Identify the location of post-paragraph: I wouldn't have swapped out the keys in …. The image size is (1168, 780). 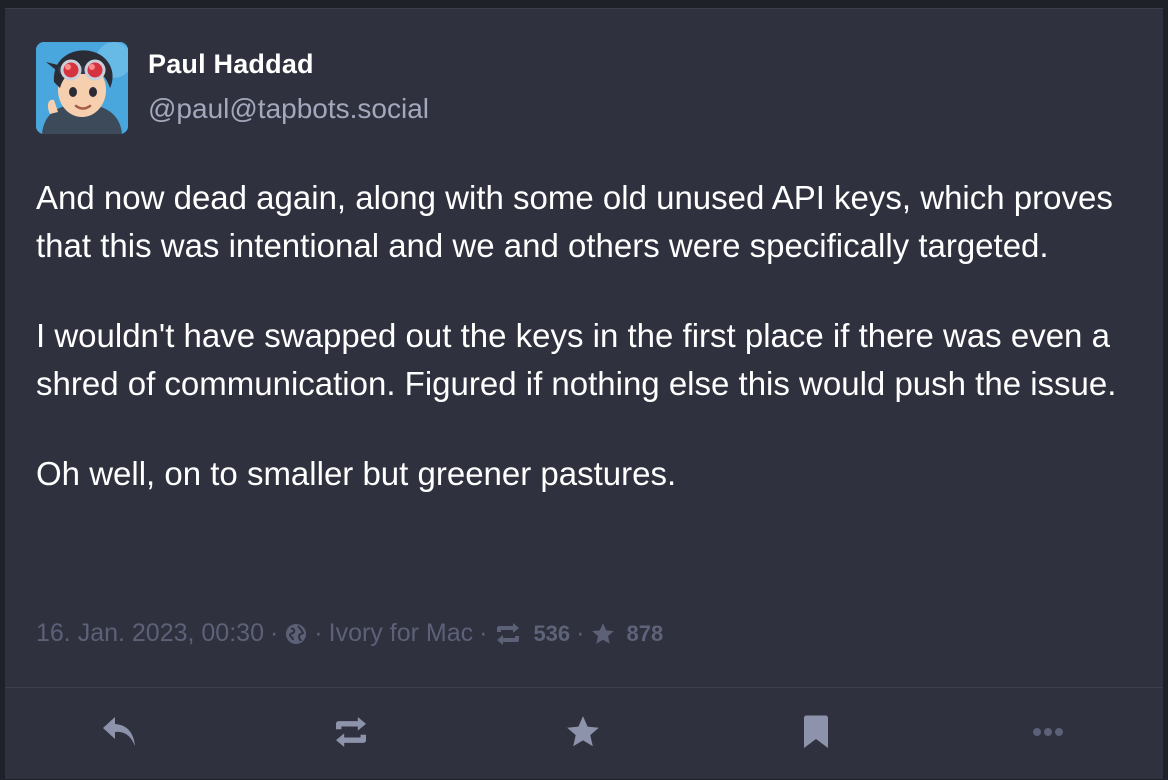
(576, 359).